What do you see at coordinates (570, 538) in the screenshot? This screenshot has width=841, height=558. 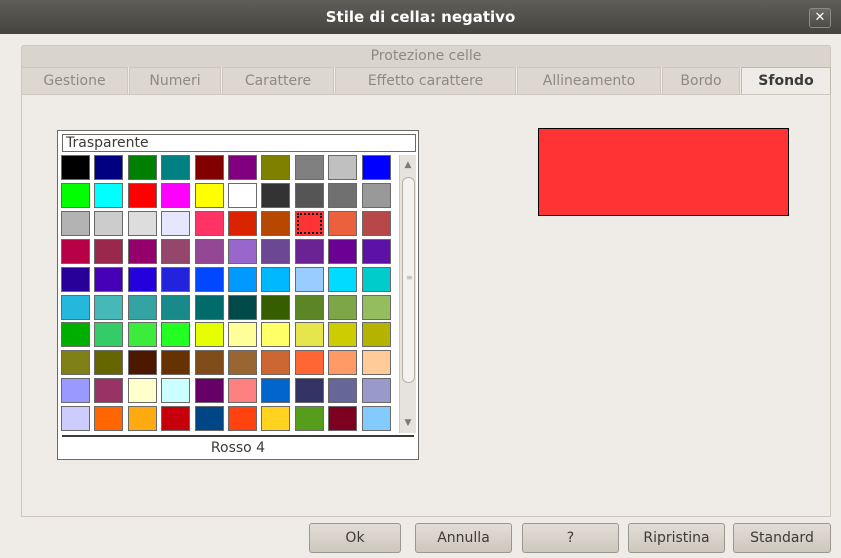 I see `help-button: ?` at bounding box center [570, 538].